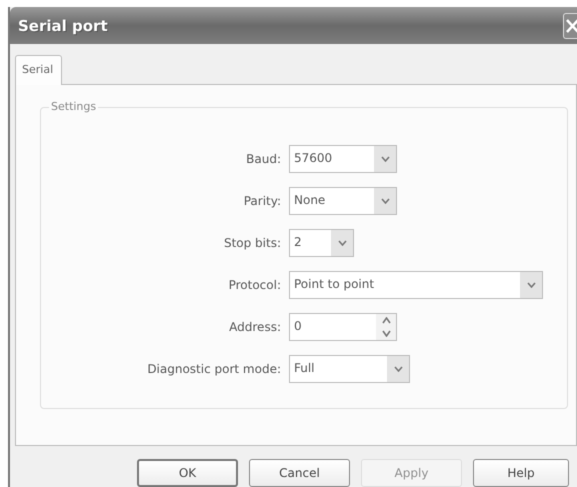 The height and width of the screenshot is (487, 577). What do you see at coordinates (254, 285) in the screenshot?
I see `field-label: Protocol:` at bounding box center [254, 285].